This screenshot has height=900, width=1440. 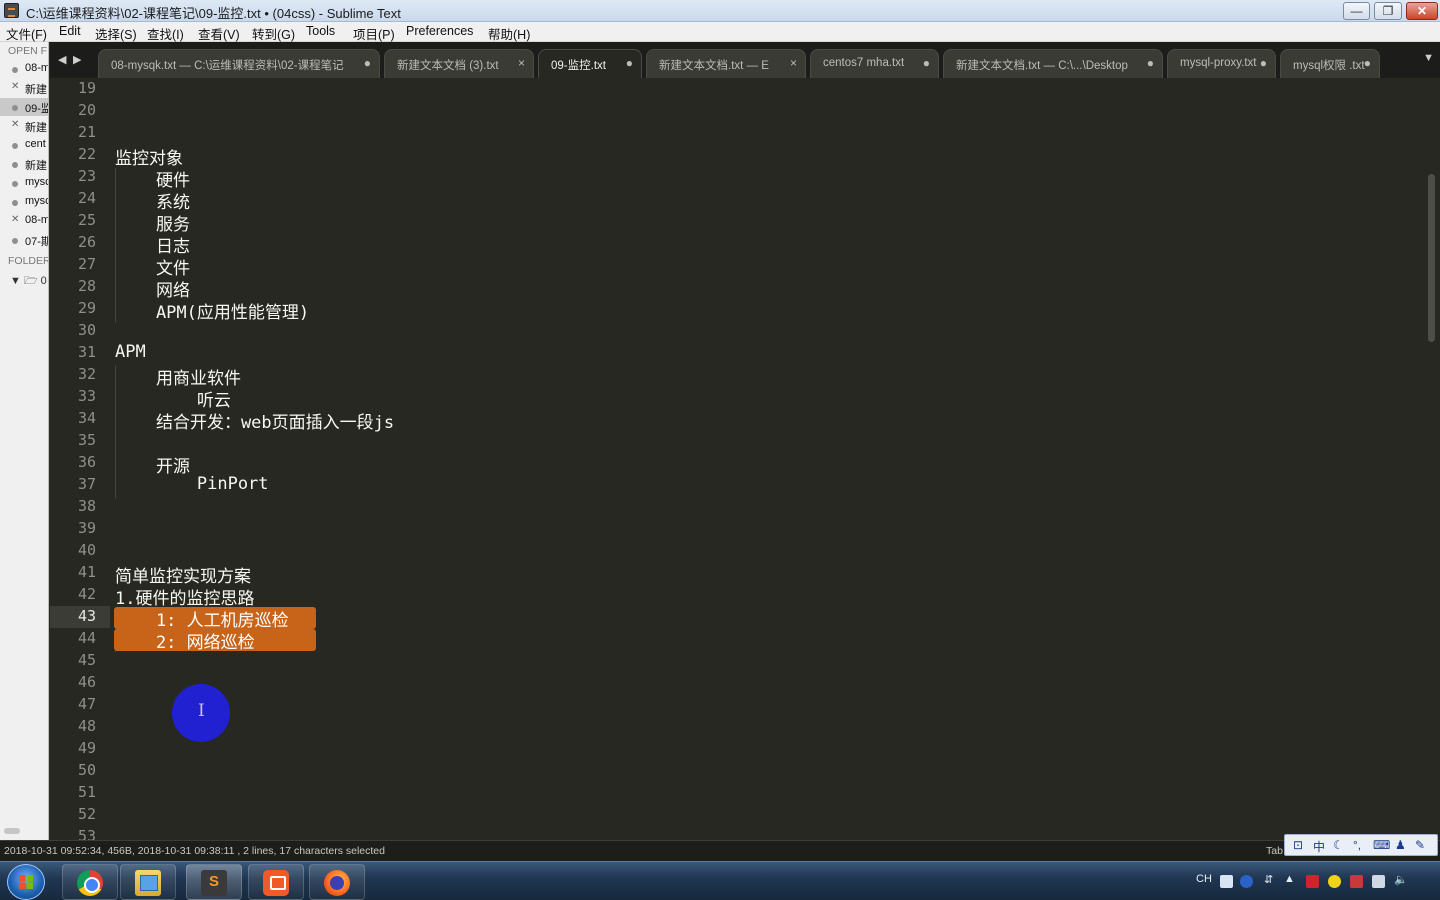 What do you see at coordinates (212, 310) in the screenshot?
I see `code-line: APM(应用性能管理)` at bounding box center [212, 310].